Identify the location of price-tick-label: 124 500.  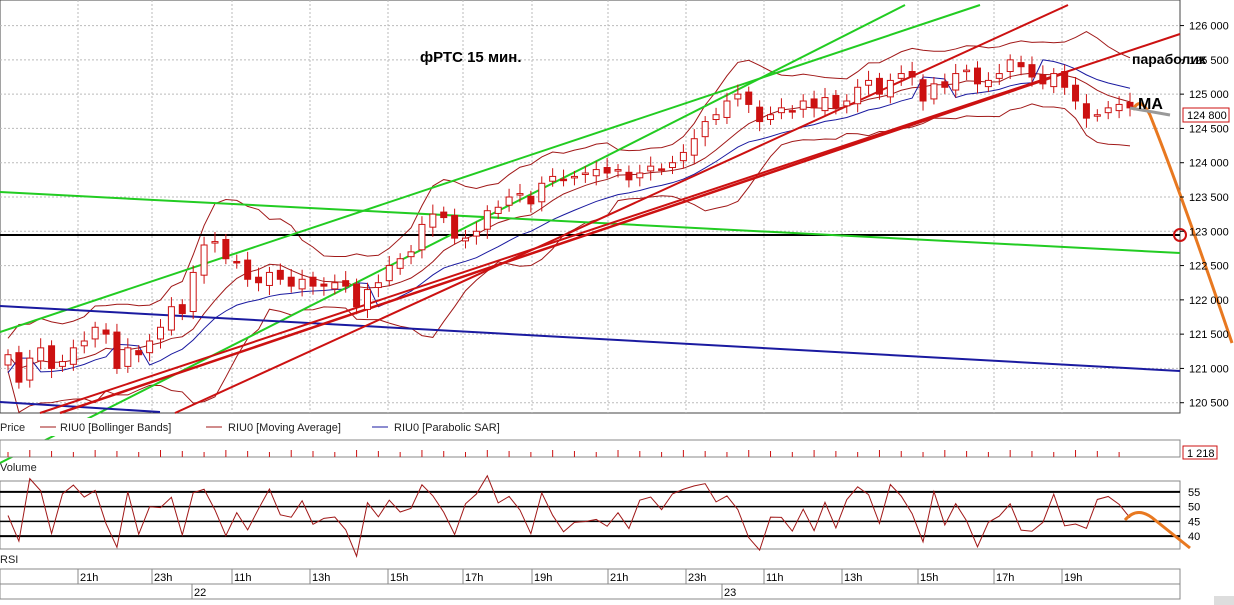
(1209, 129).